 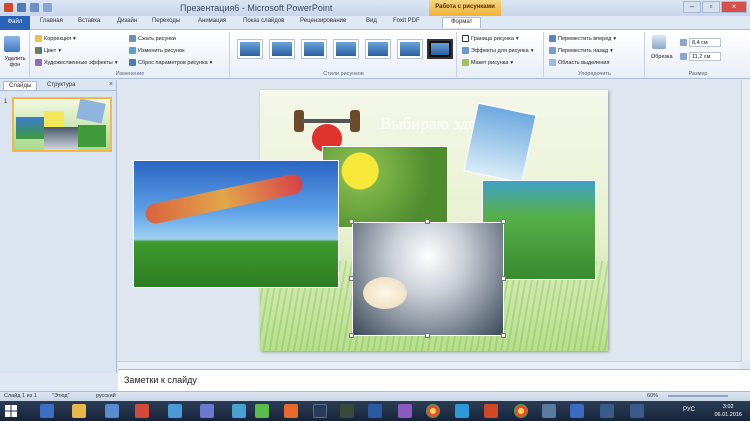 What do you see at coordinates (55, 38) in the screenshot?
I see `correction-button: Коррекция ▾` at bounding box center [55, 38].